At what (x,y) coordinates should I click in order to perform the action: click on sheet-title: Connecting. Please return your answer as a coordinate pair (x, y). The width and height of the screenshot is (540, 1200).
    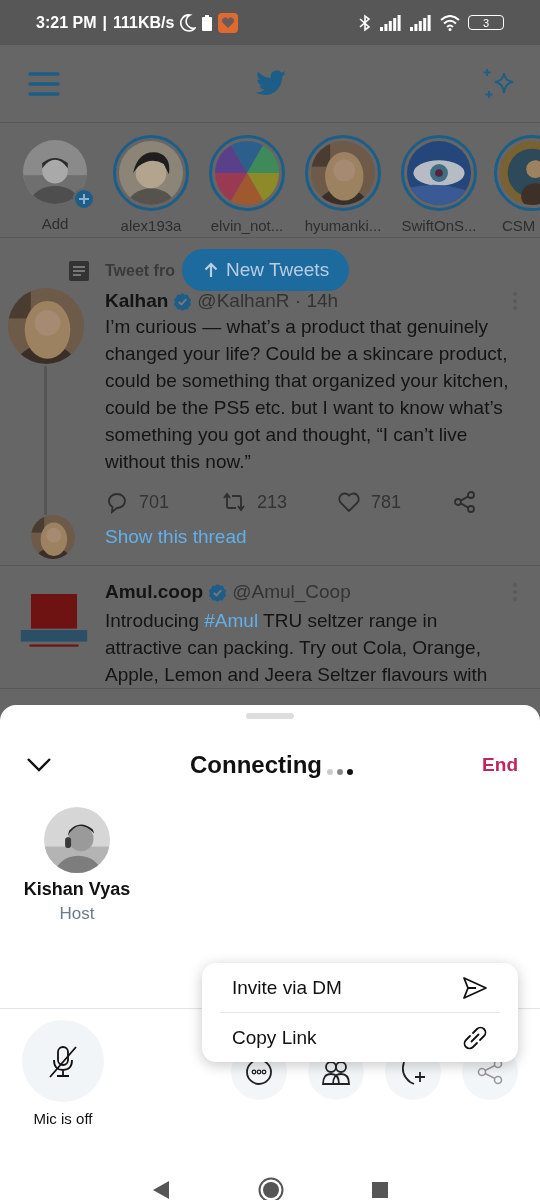
    Looking at the image, I should click on (256, 765).